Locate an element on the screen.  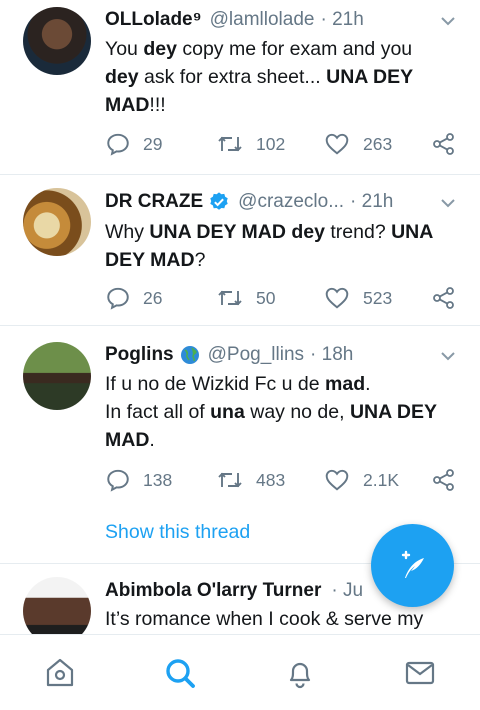
retweet-count: 50 is located at coordinates (266, 297).